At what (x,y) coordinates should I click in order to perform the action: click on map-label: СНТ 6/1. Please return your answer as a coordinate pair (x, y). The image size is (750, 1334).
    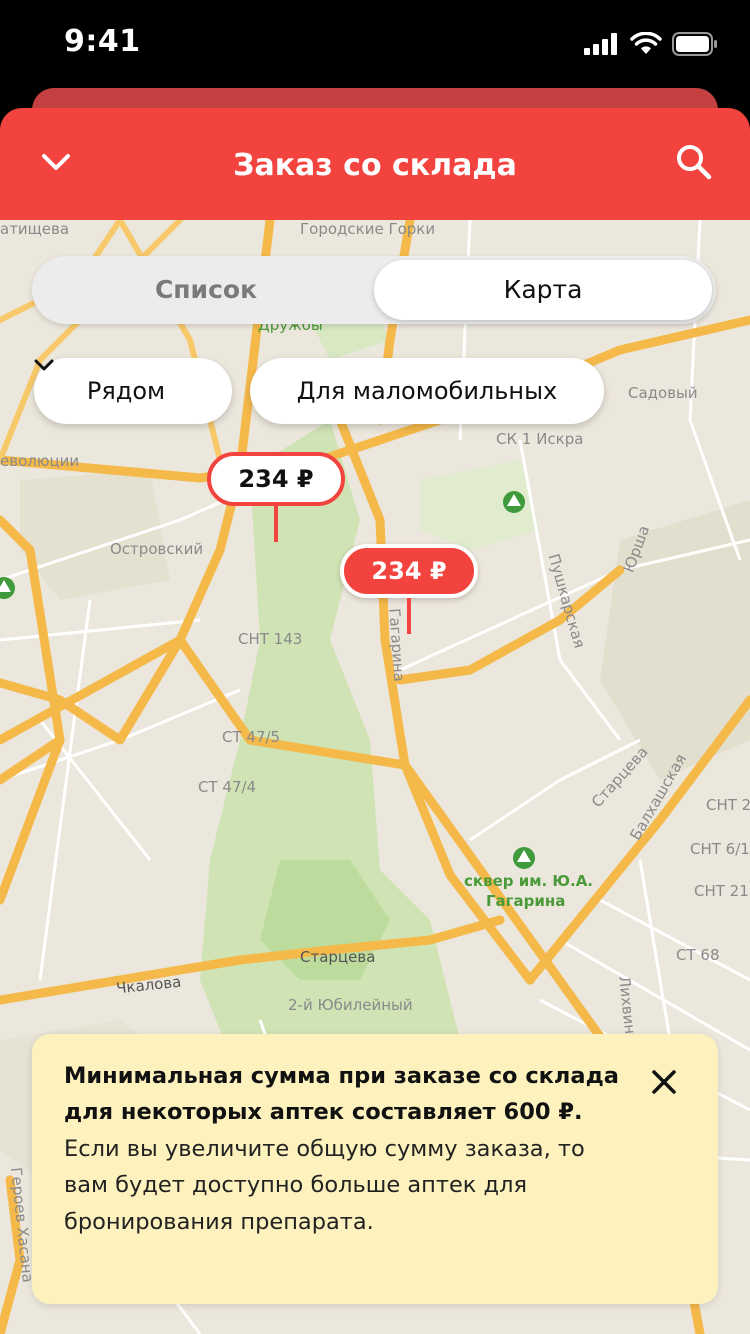
    Looking at the image, I should click on (720, 849).